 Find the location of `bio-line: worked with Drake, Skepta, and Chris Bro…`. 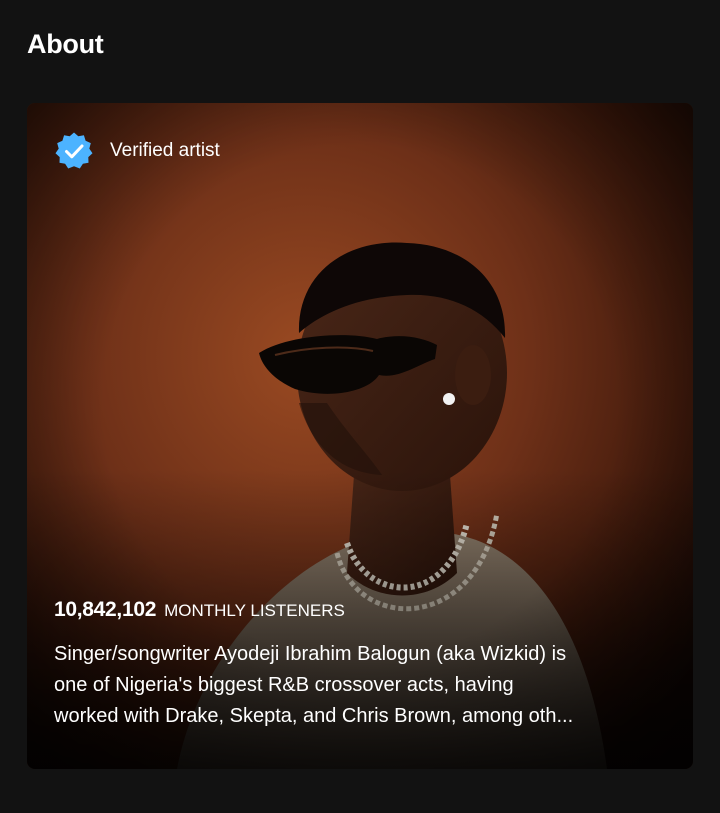

bio-line: worked with Drake, Skepta, and Chris Bro… is located at coordinates (314, 716).